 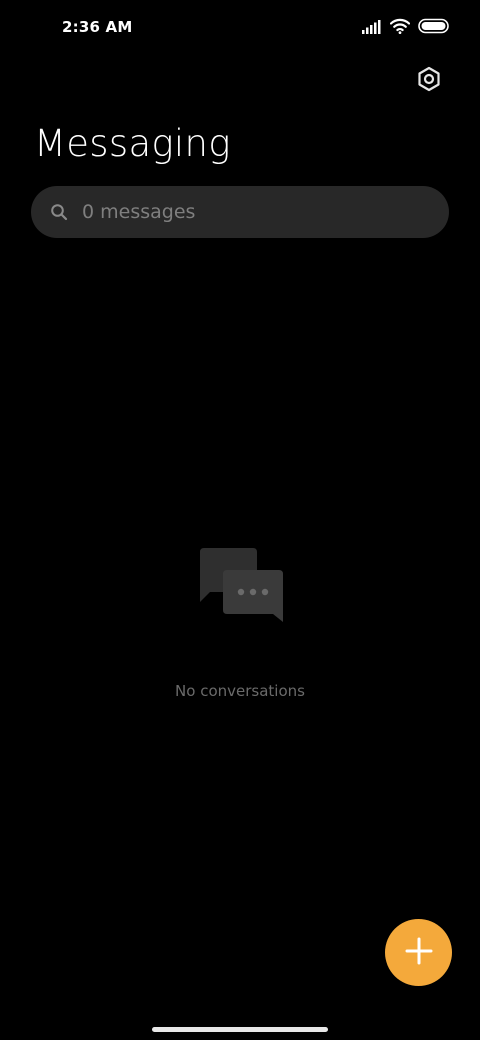 What do you see at coordinates (59, 212) in the screenshot?
I see `search-icon` at bounding box center [59, 212].